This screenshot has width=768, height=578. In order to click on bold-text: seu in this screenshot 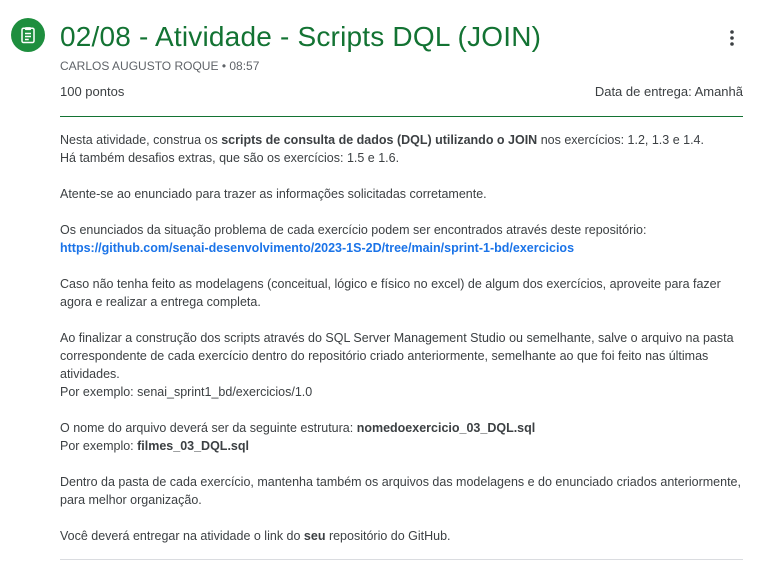, I will do `click(314, 536)`.